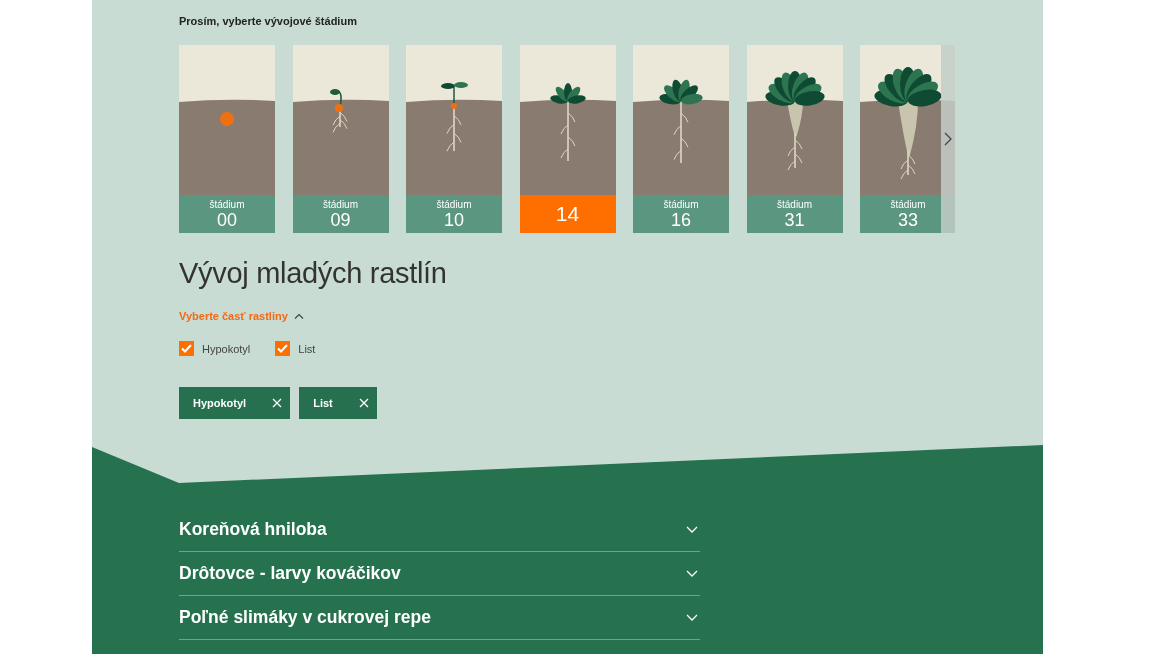 This screenshot has height=654, width=1161. I want to click on stage-card: štádium 00, so click(227, 139).